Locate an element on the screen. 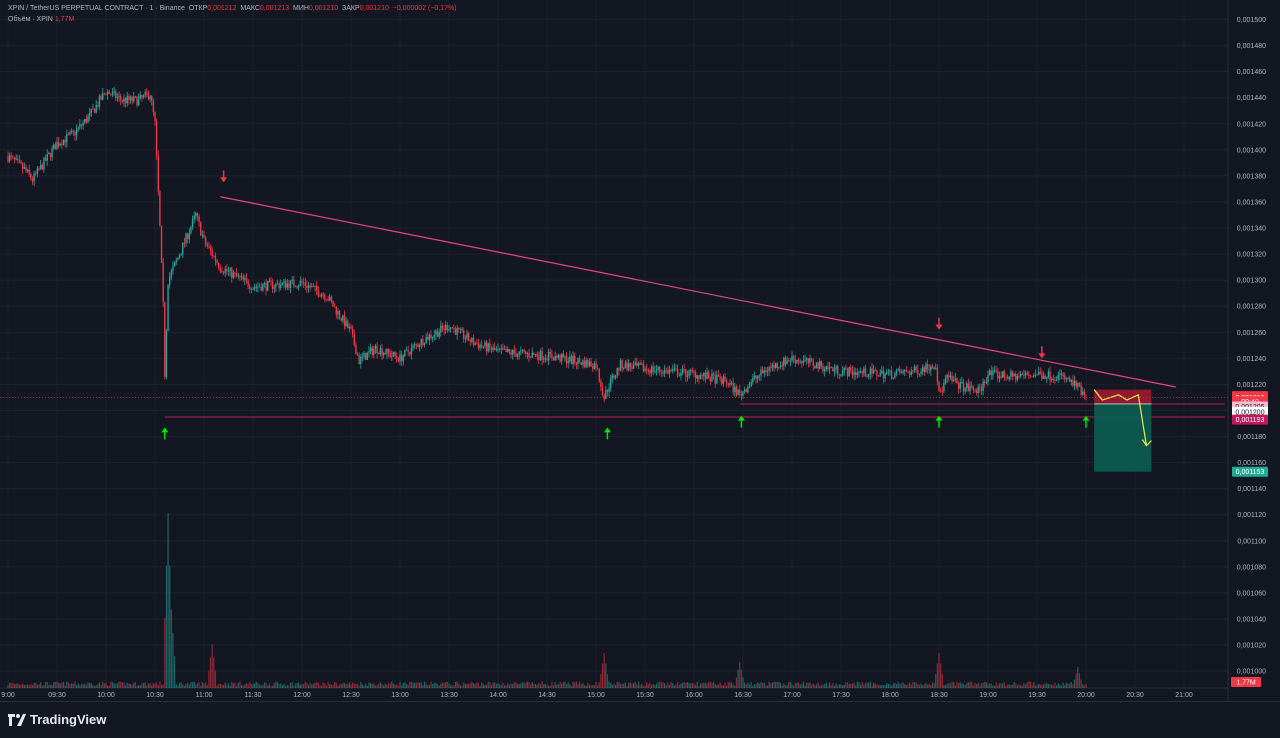 This screenshot has height=738, width=1280. open-value: 0,001212 is located at coordinates (222, 8).